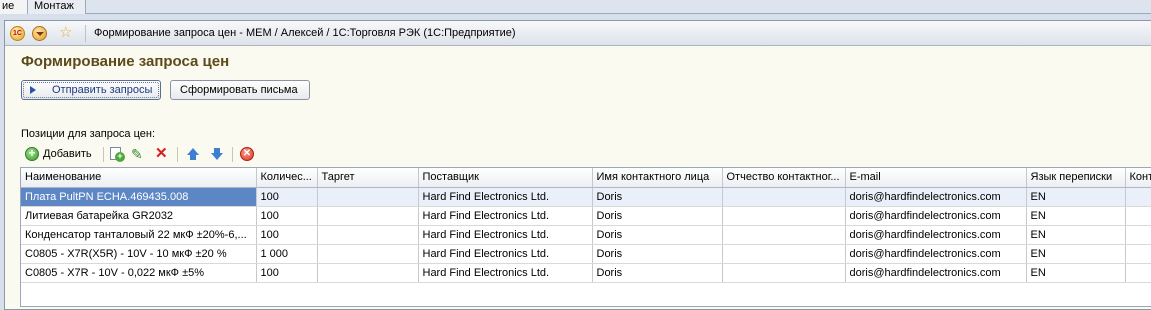 The height and width of the screenshot is (310, 1151). What do you see at coordinates (505, 178) in the screenshot?
I see `column-header-supplier: Поставщик` at bounding box center [505, 178].